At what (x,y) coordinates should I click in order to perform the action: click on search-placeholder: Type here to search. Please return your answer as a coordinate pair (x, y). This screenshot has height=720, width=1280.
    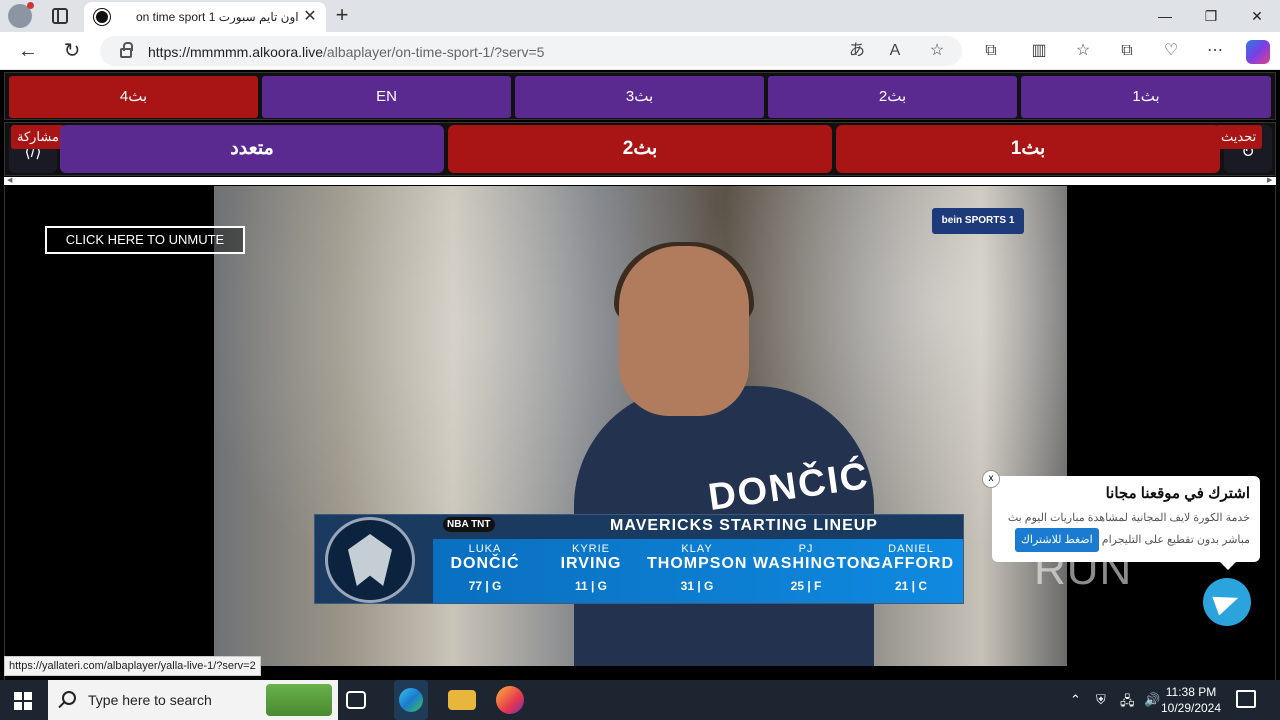
    Looking at the image, I should click on (150, 700).